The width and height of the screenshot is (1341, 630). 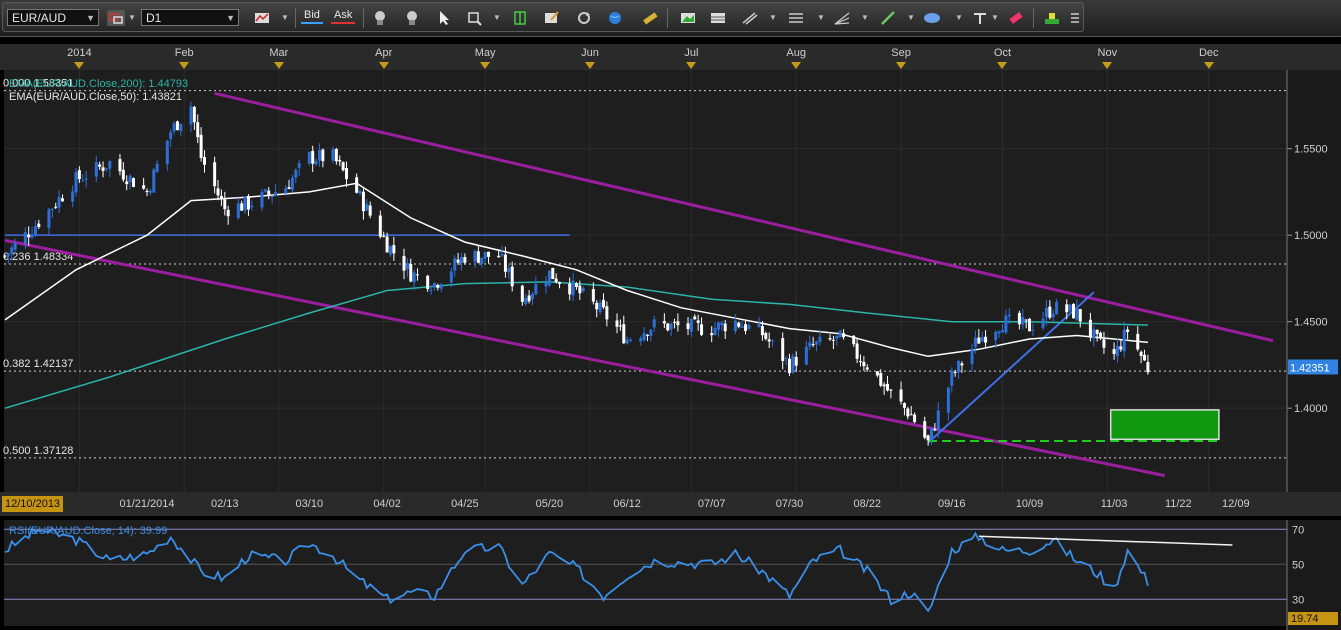 What do you see at coordinates (1298, 600) in the screenshot?
I see `rsi-level-label: 30` at bounding box center [1298, 600].